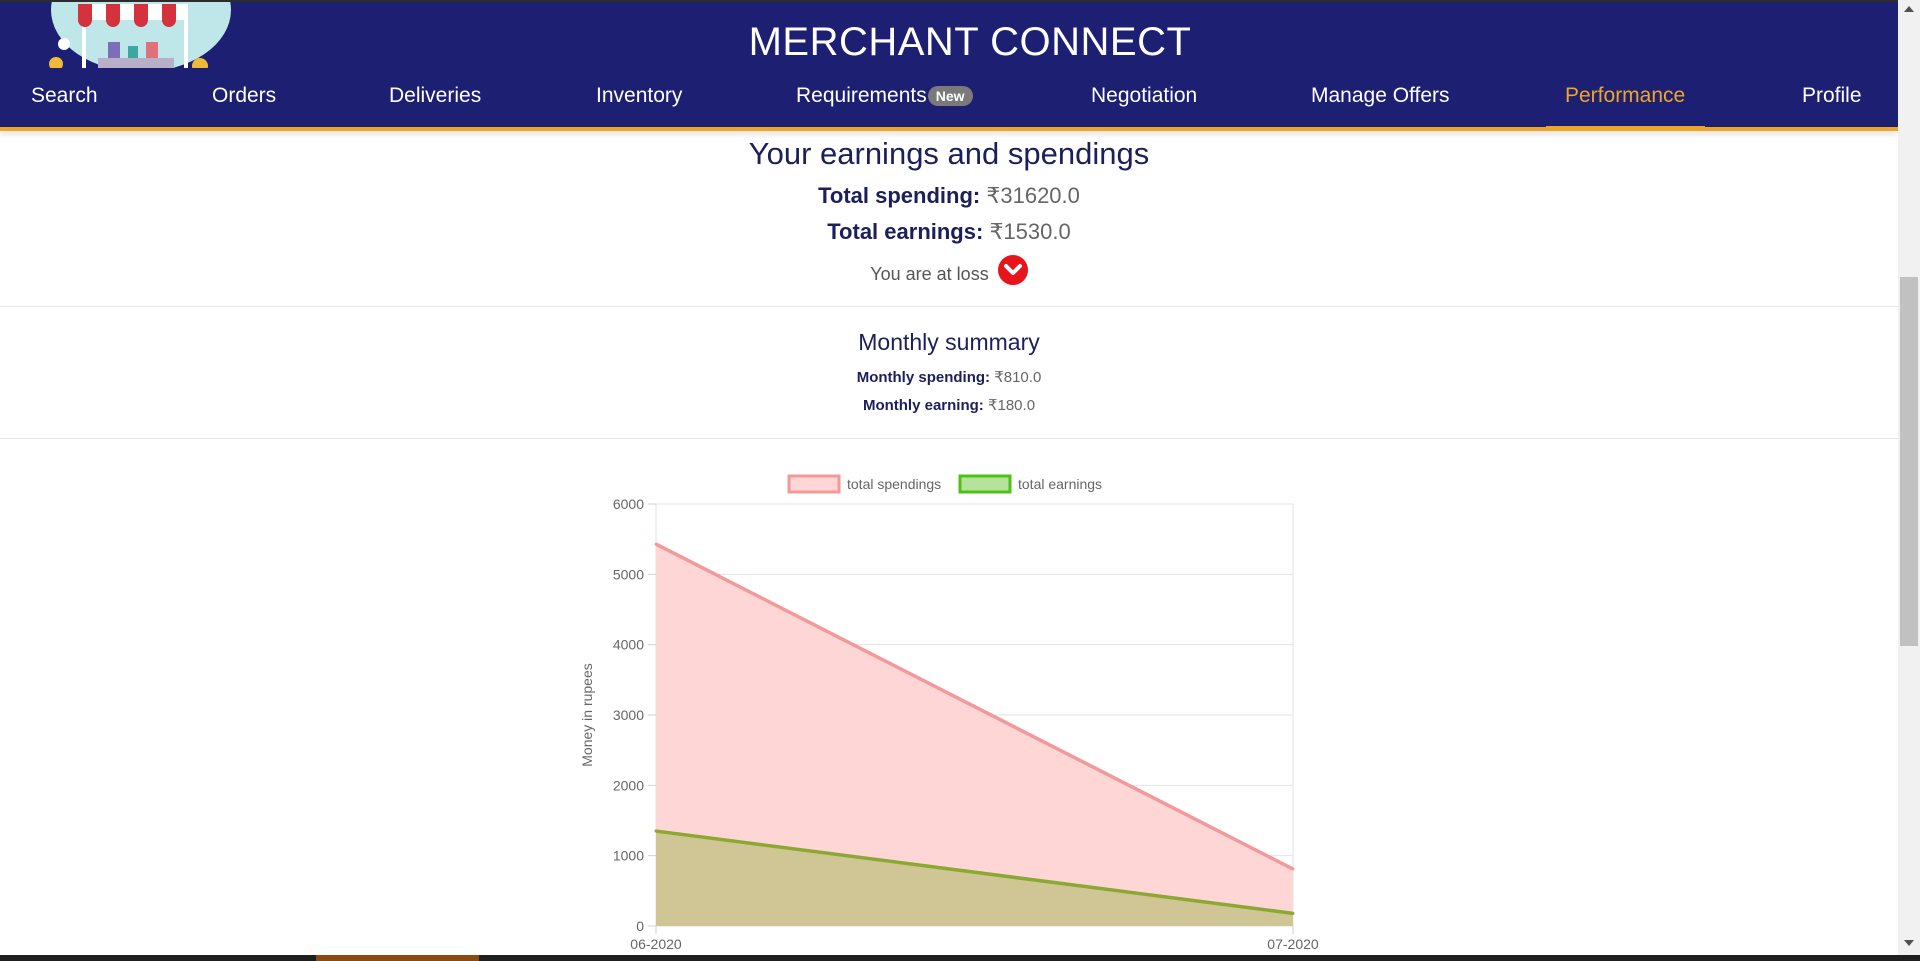  I want to click on total-spending-value: ₹31620.0, so click(1033, 195).